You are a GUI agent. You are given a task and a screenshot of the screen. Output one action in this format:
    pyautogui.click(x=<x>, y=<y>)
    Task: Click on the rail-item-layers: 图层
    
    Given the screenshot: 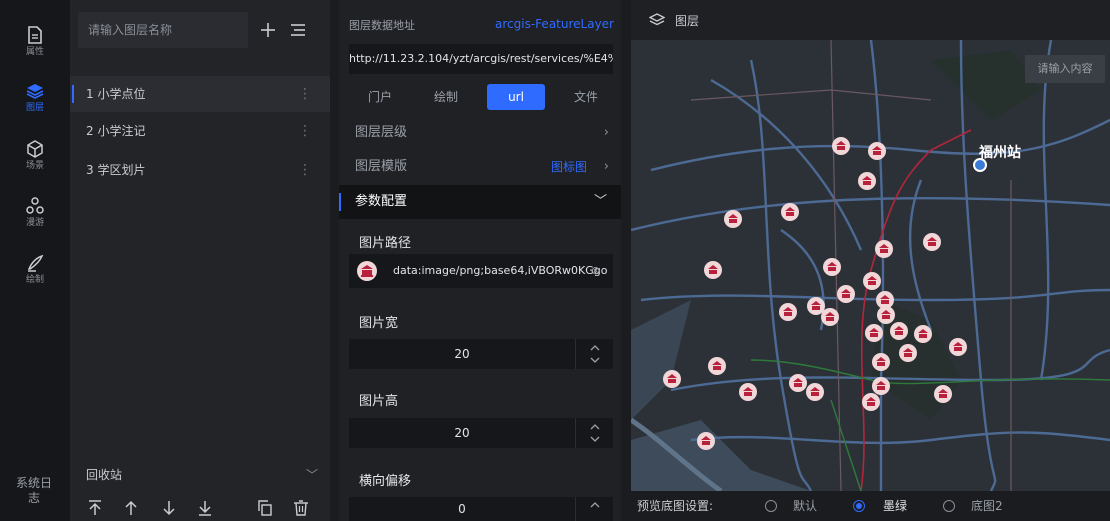 What is the action you would take?
    pyautogui.click(x=35, y=98)
    